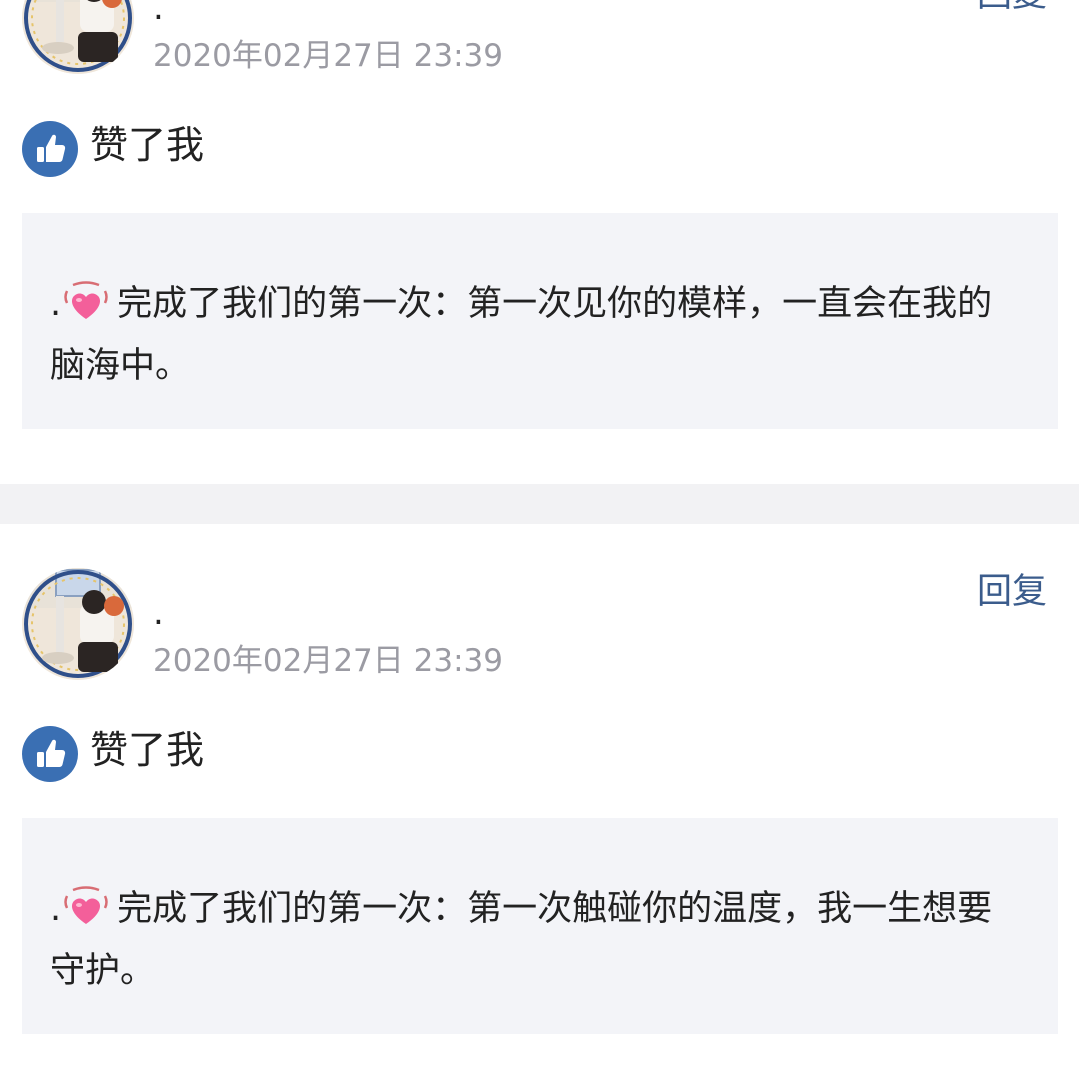 This screenshot has height=1080, width=1079. What do you see at coordinates (521, 335) in the screenshot?
I see `quote-body: 完成了我们的第一次：第一次见你的模样，一直会在我的脑海中。` at bounding box center [521, 335].